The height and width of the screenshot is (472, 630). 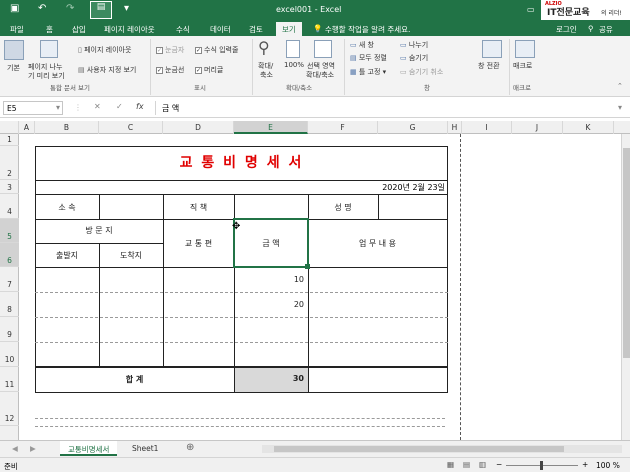 I want to click on tab-page-layout: 페이지 레이아웃, so click(x=129, y=29).